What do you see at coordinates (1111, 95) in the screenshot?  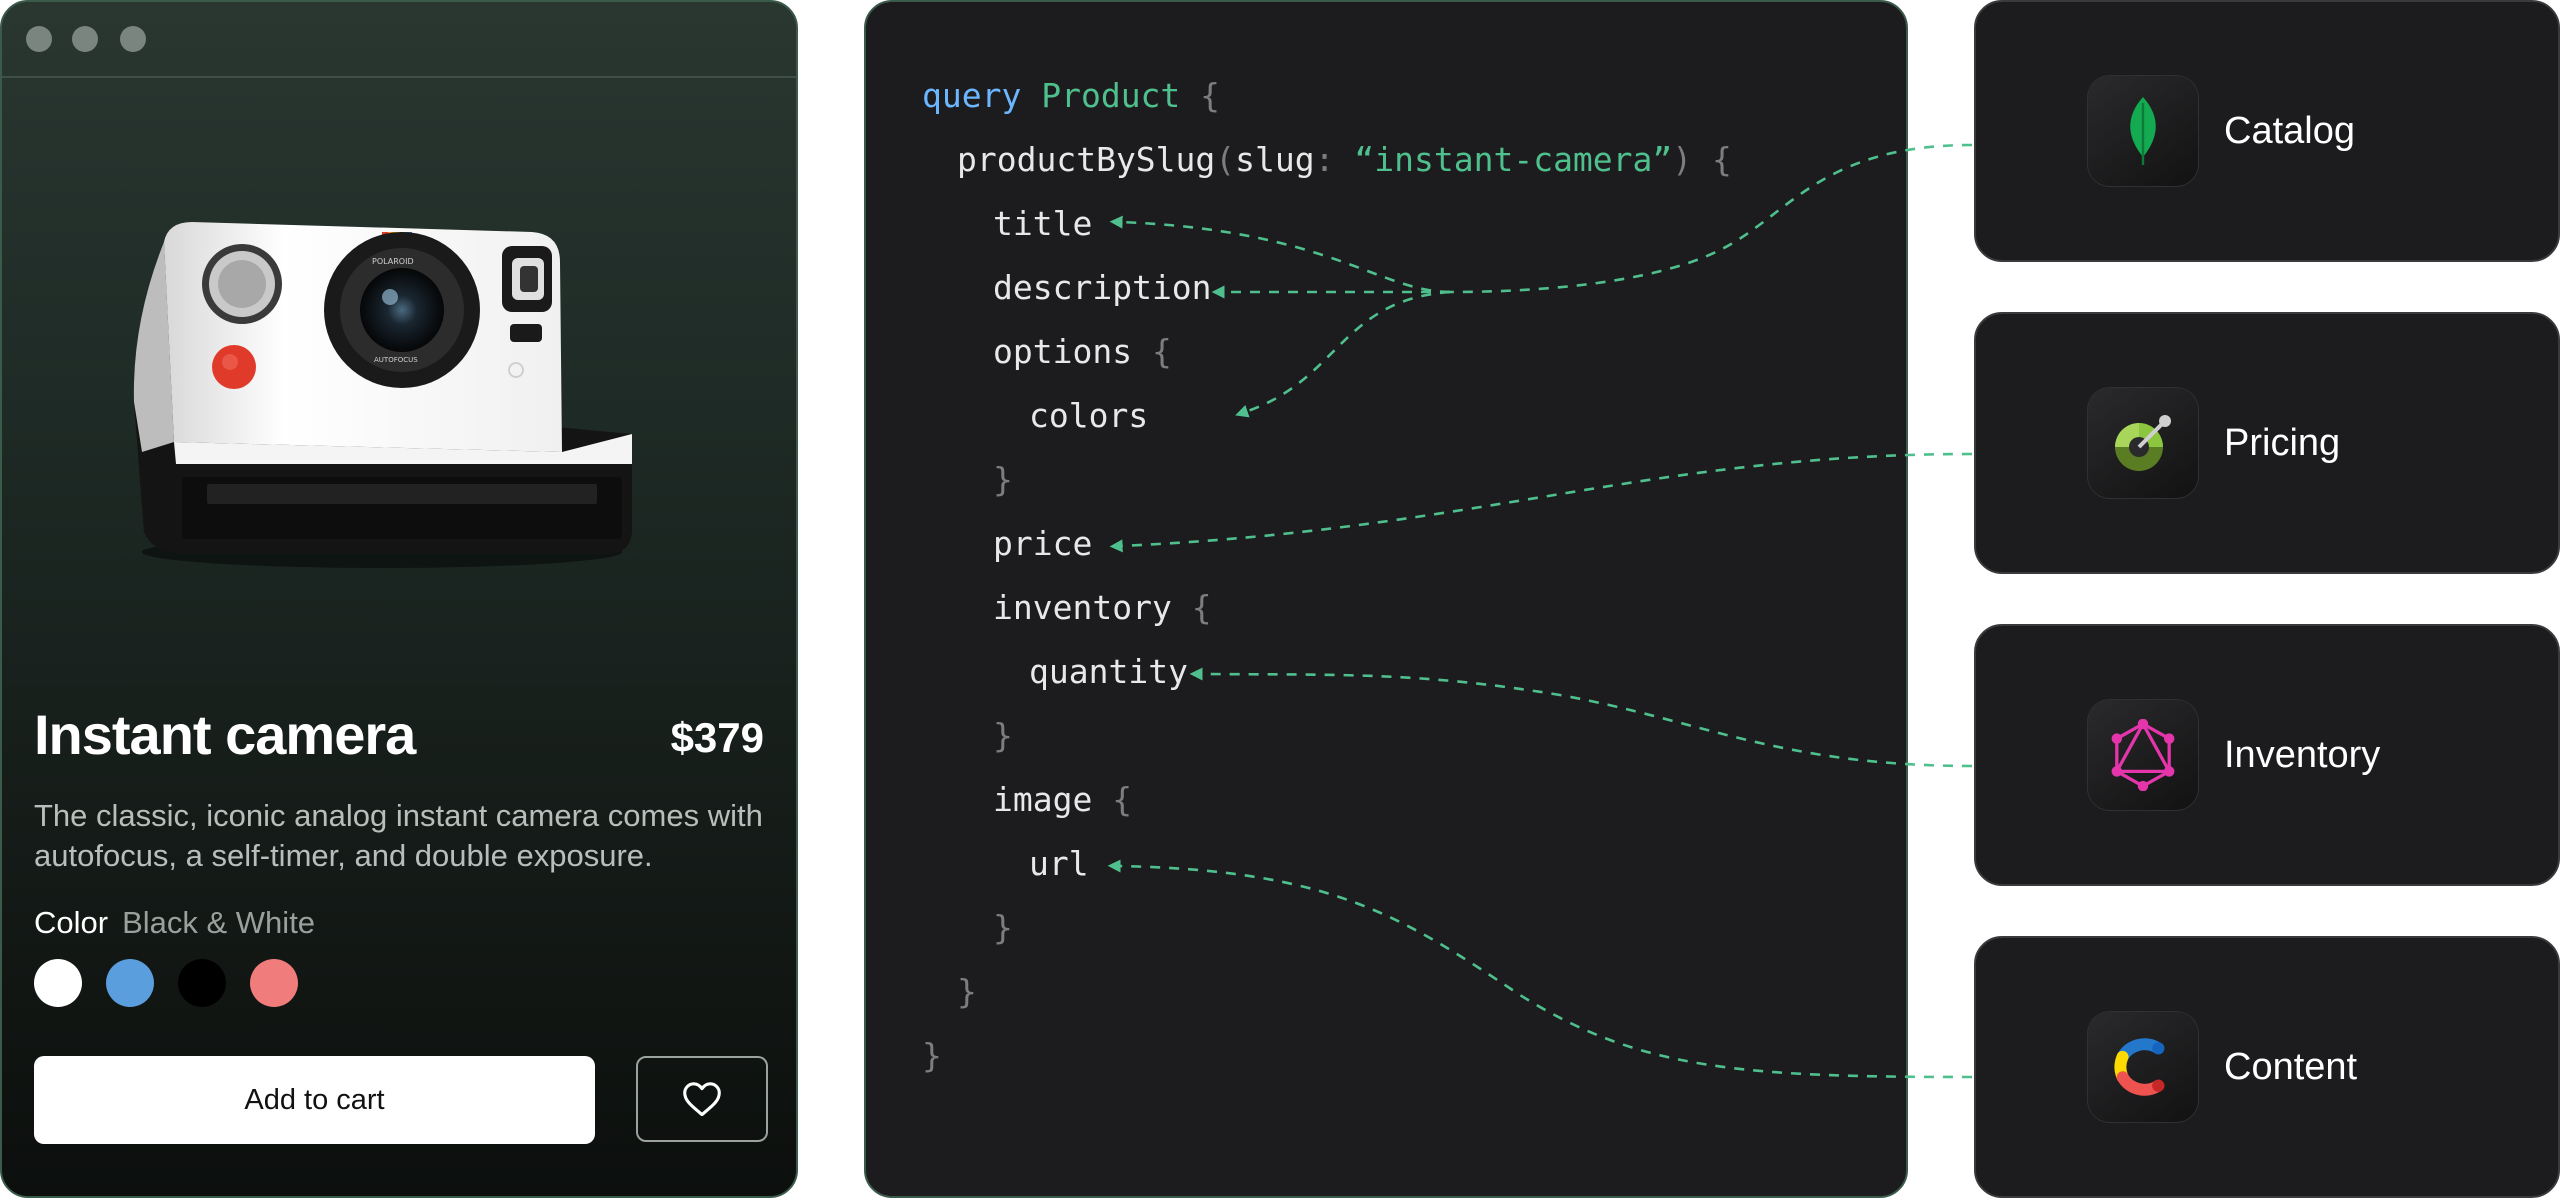 I see `query-name: Product` at bounding box center [1111, 95].